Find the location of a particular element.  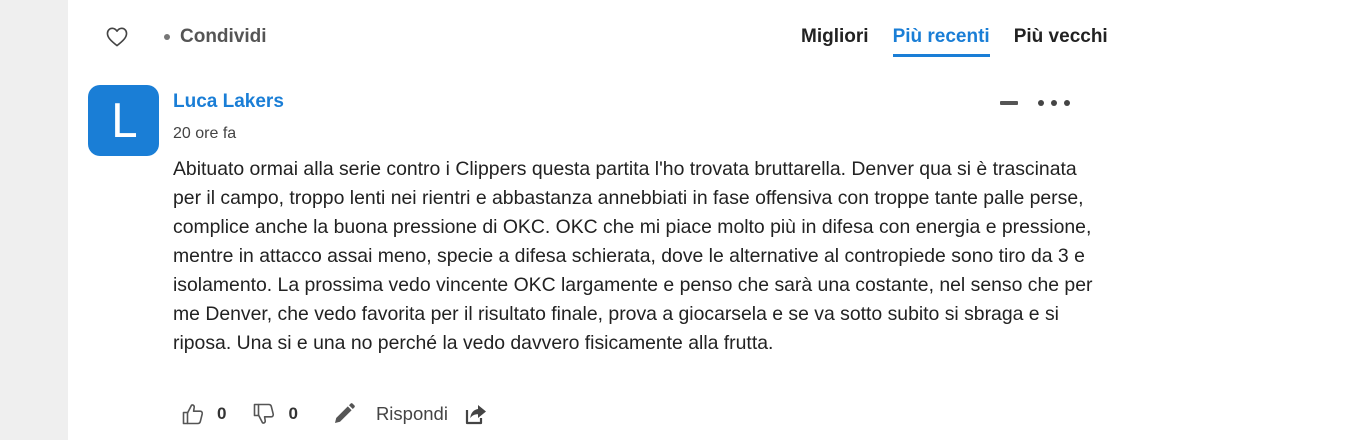

upvote-button: 0 is located at coordinates (203, 414).